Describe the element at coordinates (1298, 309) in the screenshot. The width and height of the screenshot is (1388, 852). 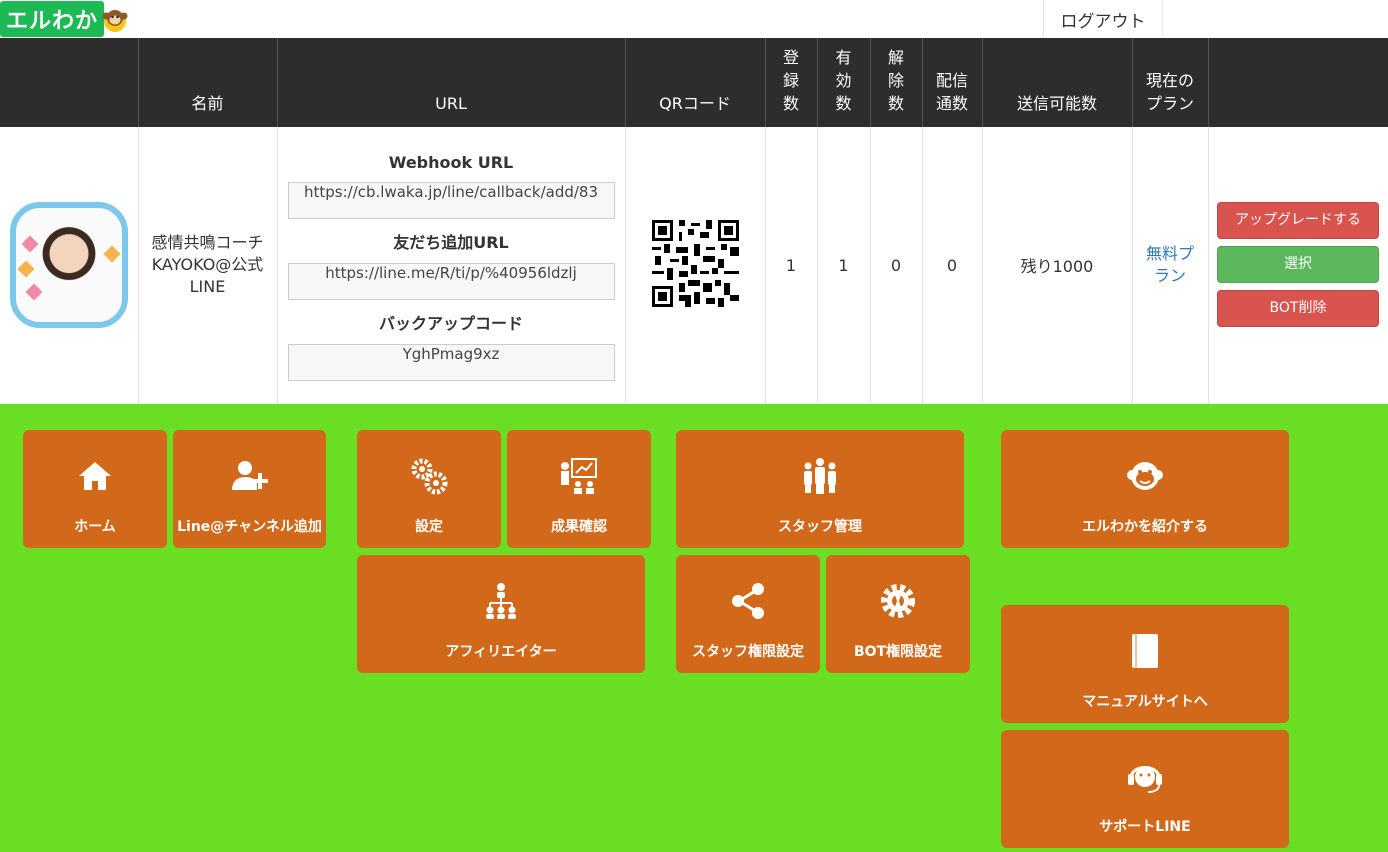
I see `delete-bot-button: BOT削除` at that location.